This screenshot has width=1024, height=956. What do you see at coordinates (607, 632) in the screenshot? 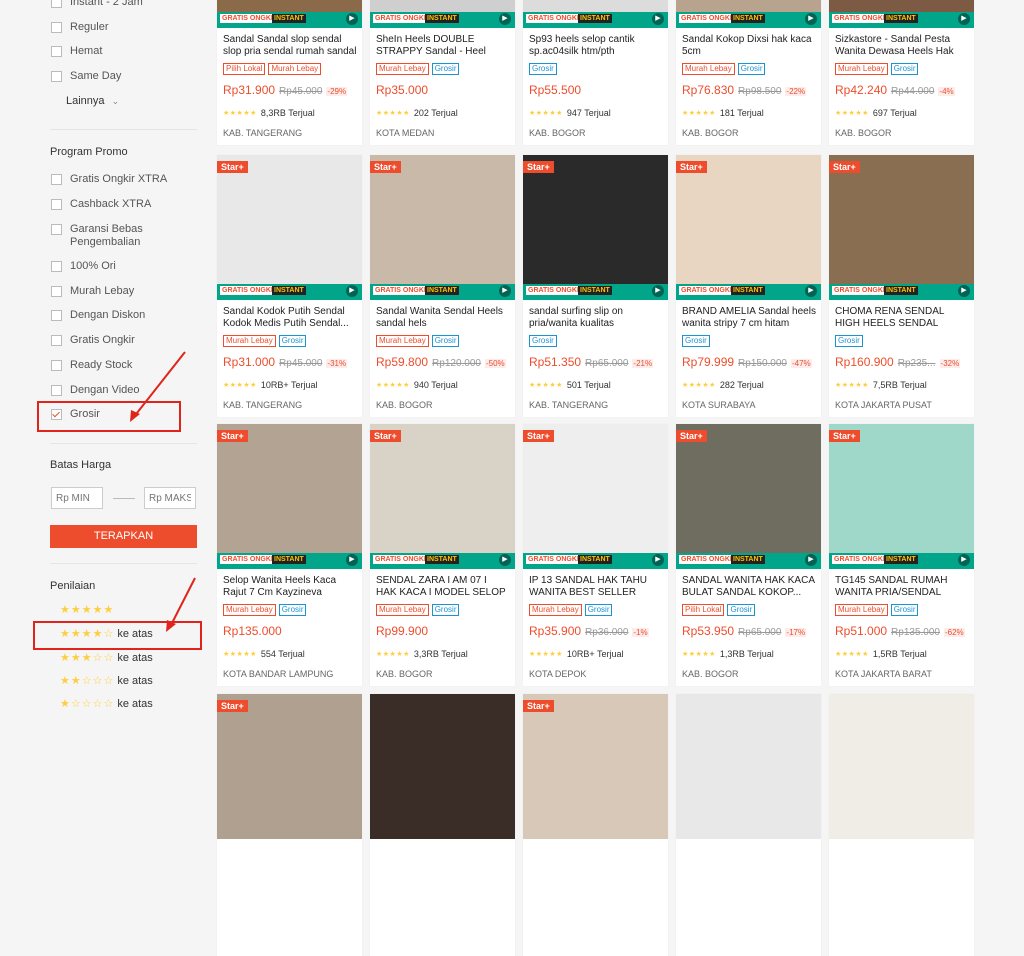
I see `original-price: Rp36.000` at bounding box center [607, 632].